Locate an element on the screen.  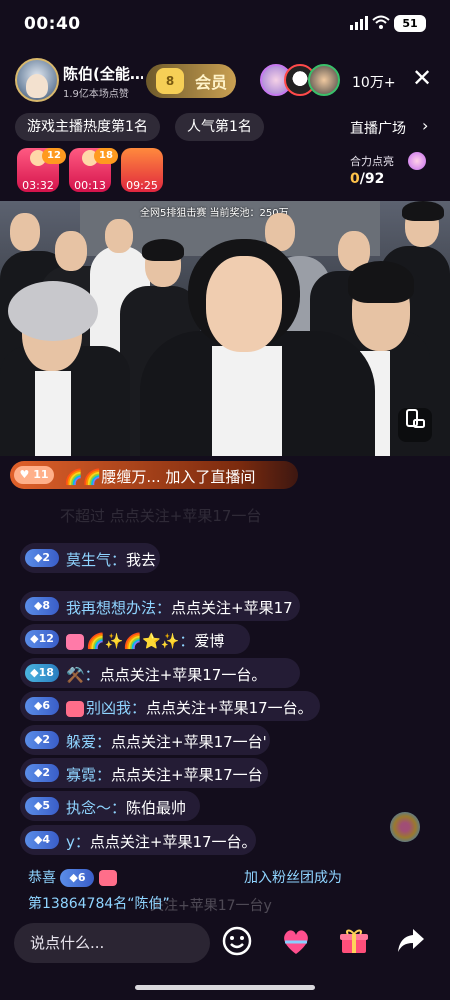
gift-count-badge: 12 is located at coordinates (54, 156).